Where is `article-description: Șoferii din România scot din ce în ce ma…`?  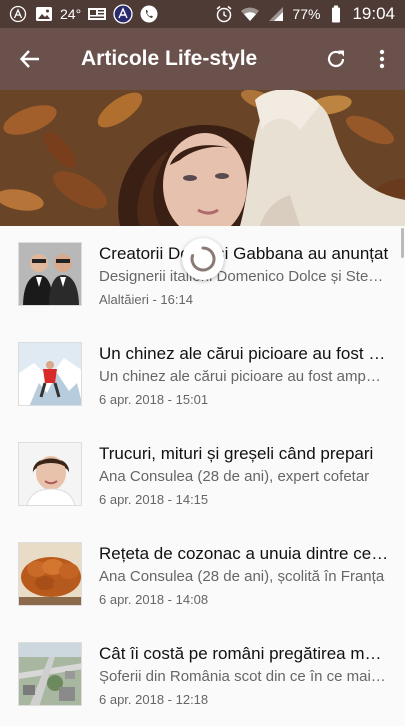 article-description: Șoferii din România scot din ce în ce ma… is located at coordinates (243, 676).